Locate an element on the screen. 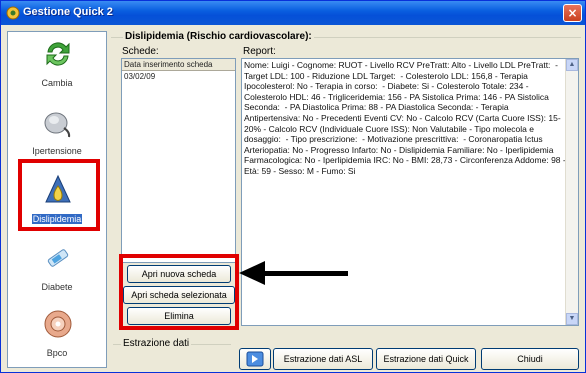 This screenshot has height=373, width=586. sidebar-item-bpco: Bpco is located at coordinates (57, 337).